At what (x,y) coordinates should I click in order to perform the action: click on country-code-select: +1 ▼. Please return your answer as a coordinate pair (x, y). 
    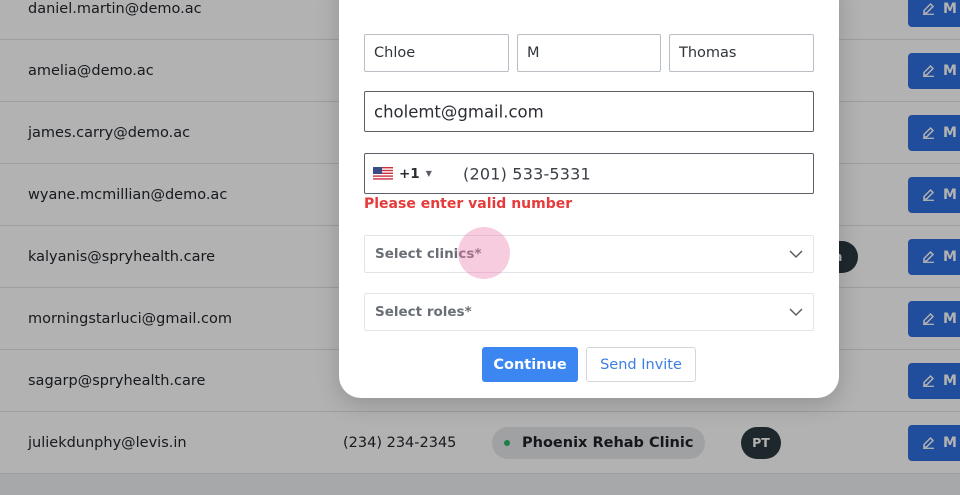
    Looking at the image, I should click on (402, 174).